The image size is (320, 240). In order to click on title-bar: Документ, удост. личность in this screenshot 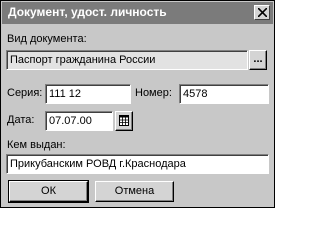, I will do `click(137, 13)`.